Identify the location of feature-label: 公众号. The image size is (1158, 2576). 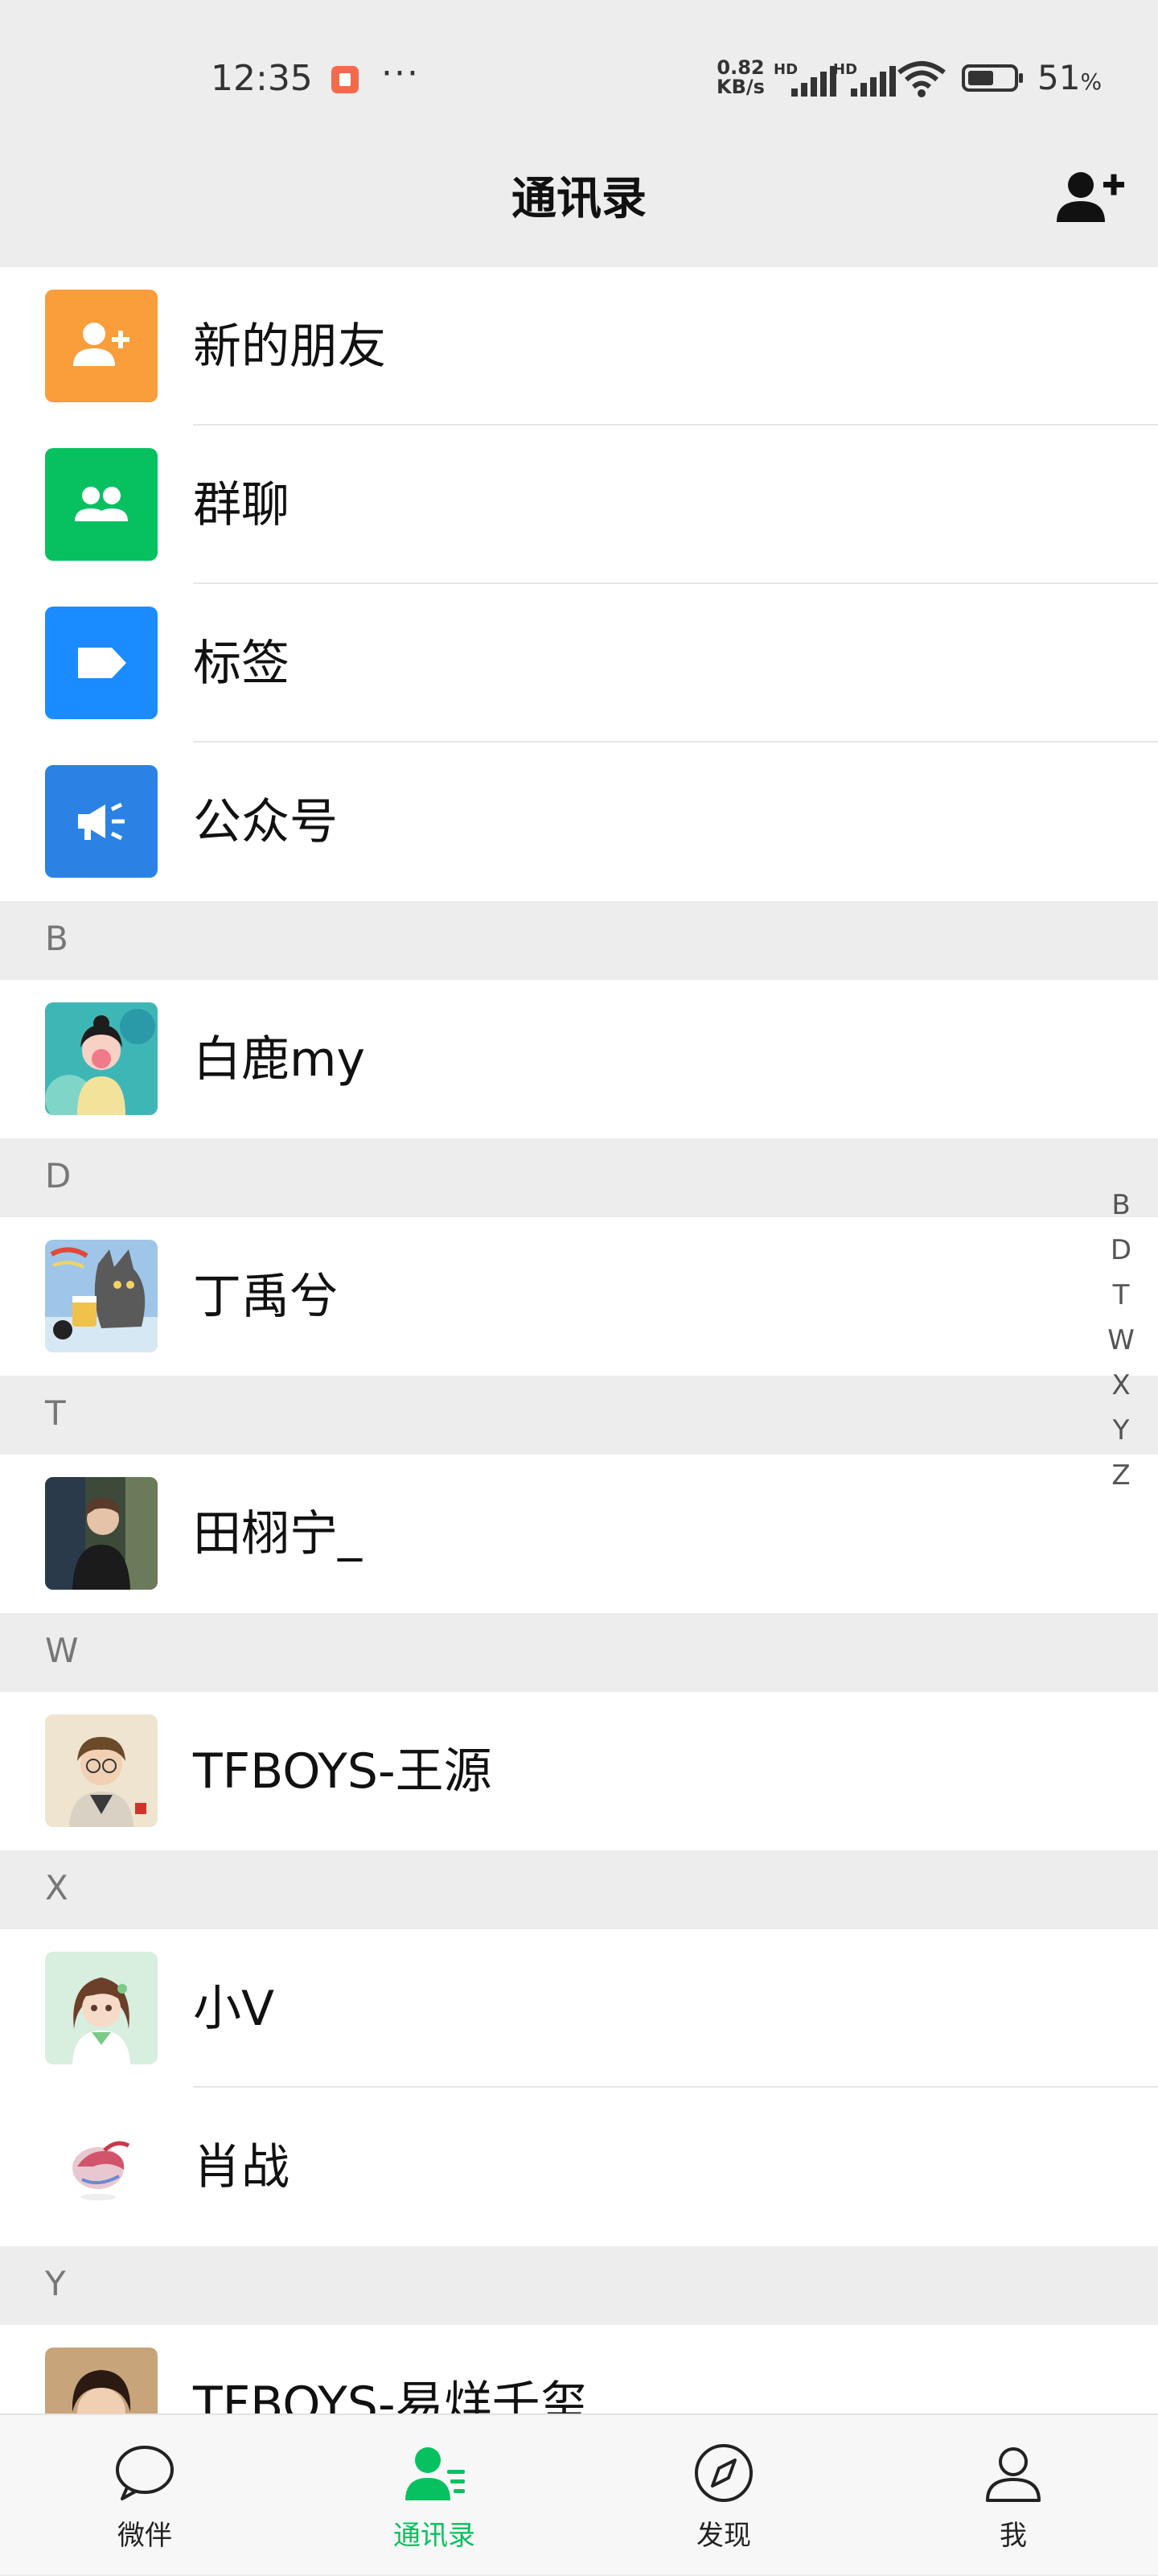
(265, 822).